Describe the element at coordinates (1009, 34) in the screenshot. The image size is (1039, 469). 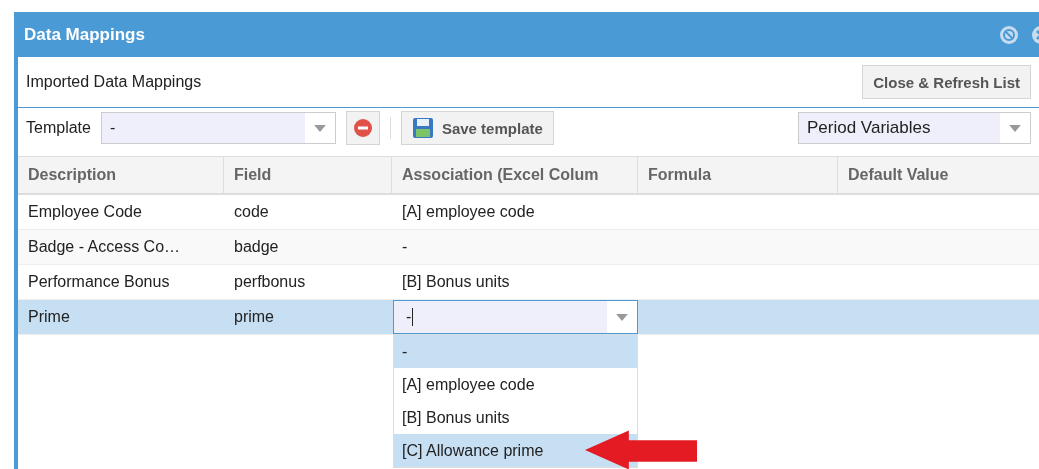
I see `minimize-icon` at that location.